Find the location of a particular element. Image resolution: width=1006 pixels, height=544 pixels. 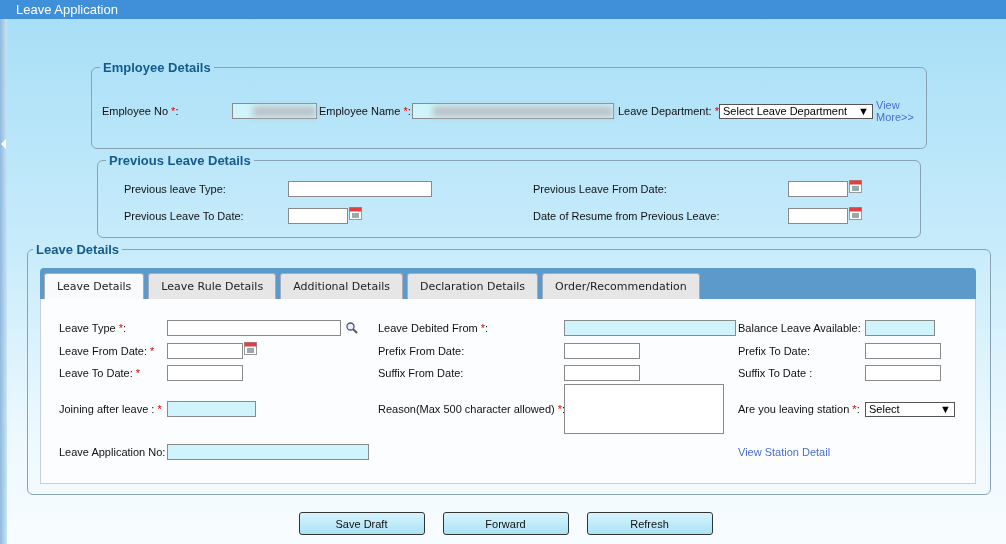

search-icon is located at coordinates (352, 328).